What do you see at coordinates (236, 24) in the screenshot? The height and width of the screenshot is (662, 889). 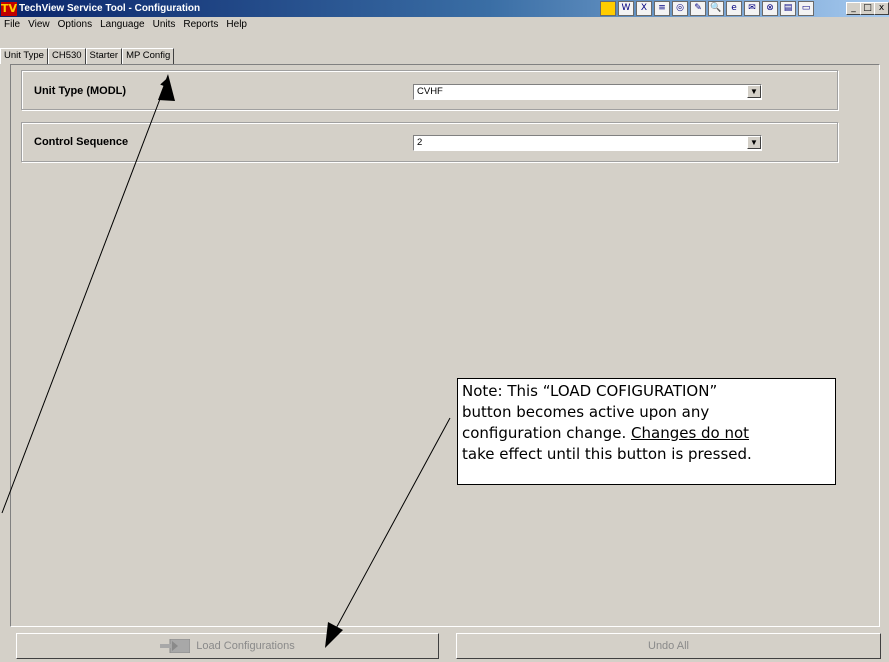 I see `menu-help: Help` at bounding box center [236, 24].